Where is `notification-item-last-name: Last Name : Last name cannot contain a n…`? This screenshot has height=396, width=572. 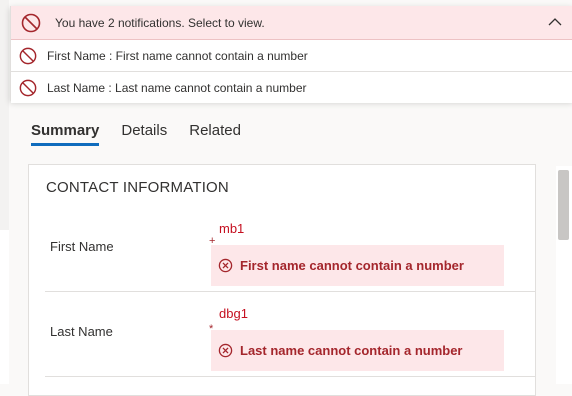
notification-item-last-name: Last Name : Last name cannot contain a n… is located at coordinates (291, 87).